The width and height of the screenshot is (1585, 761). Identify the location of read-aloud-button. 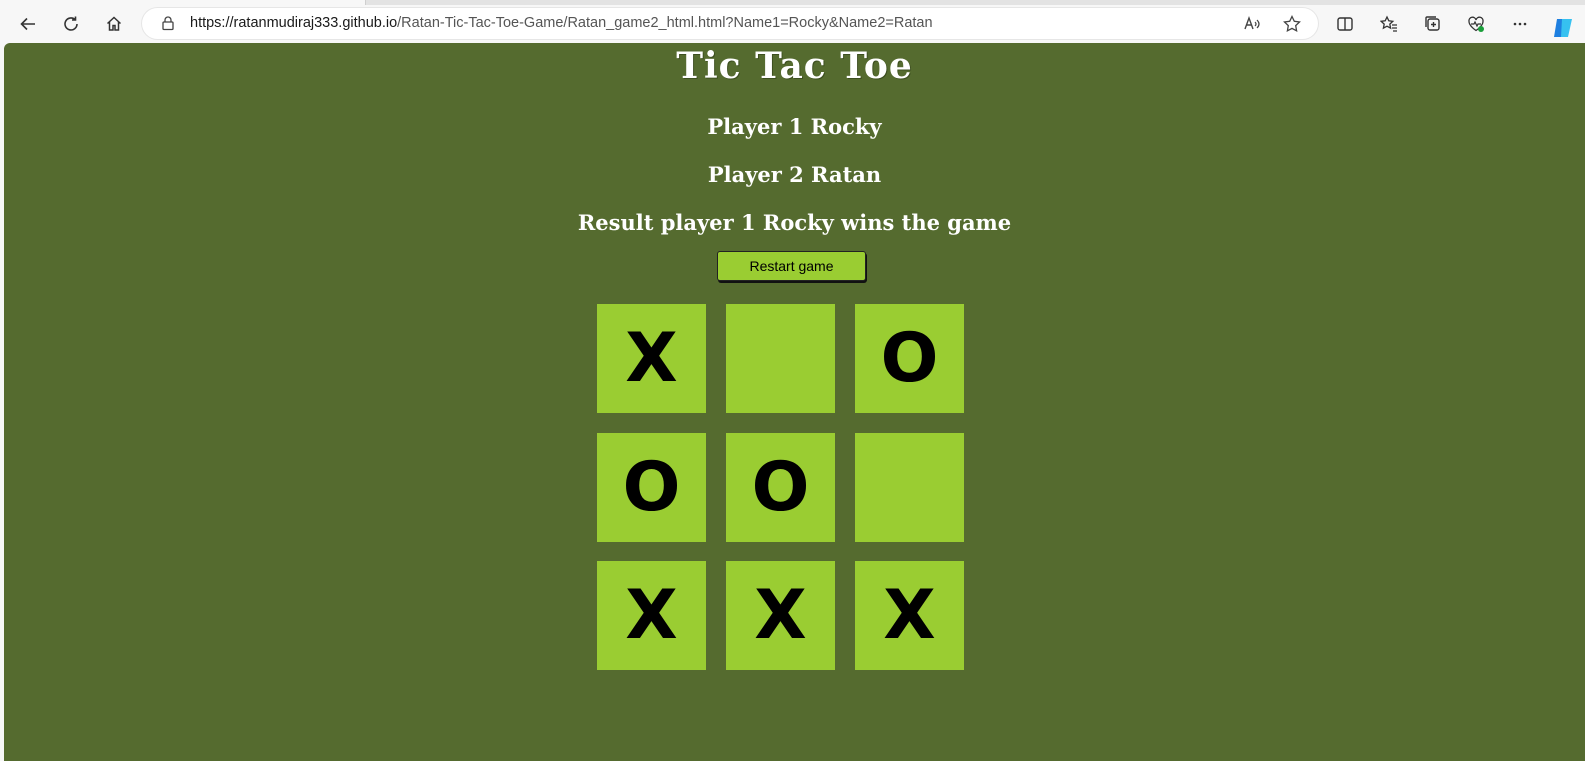
(1252, 24).